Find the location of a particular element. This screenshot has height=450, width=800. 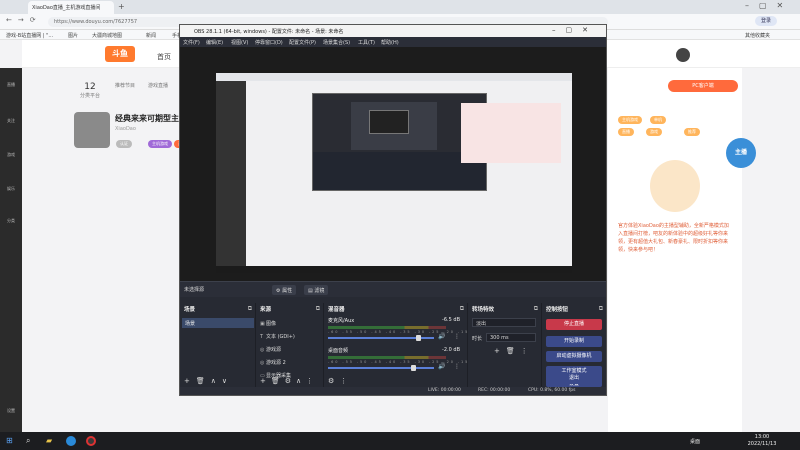

browser-tab: XiaoDao直播_主机游戏直播间 is located at coordinates (71, 7).